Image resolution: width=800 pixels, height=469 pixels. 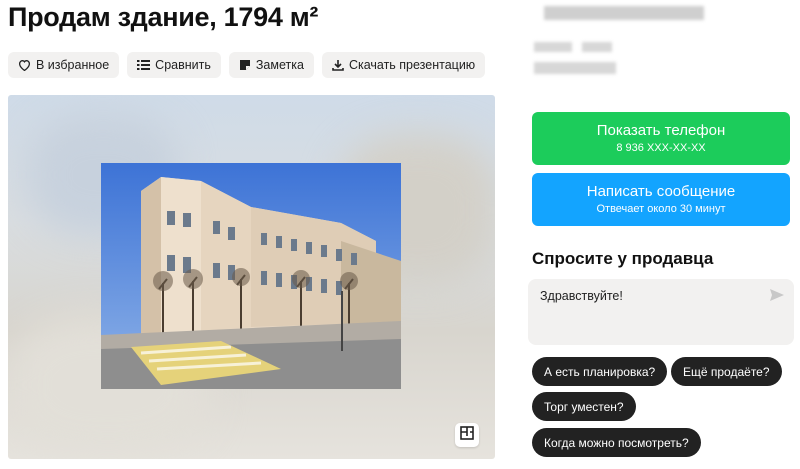 I want to click on add-to-favorites-label: В избранное, so click(x=73, y=65).